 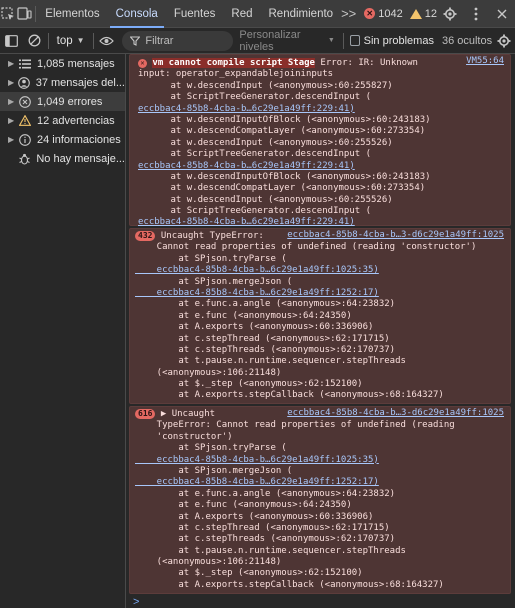 I want to click on clear-console-icon, so click(x=34, y=41).